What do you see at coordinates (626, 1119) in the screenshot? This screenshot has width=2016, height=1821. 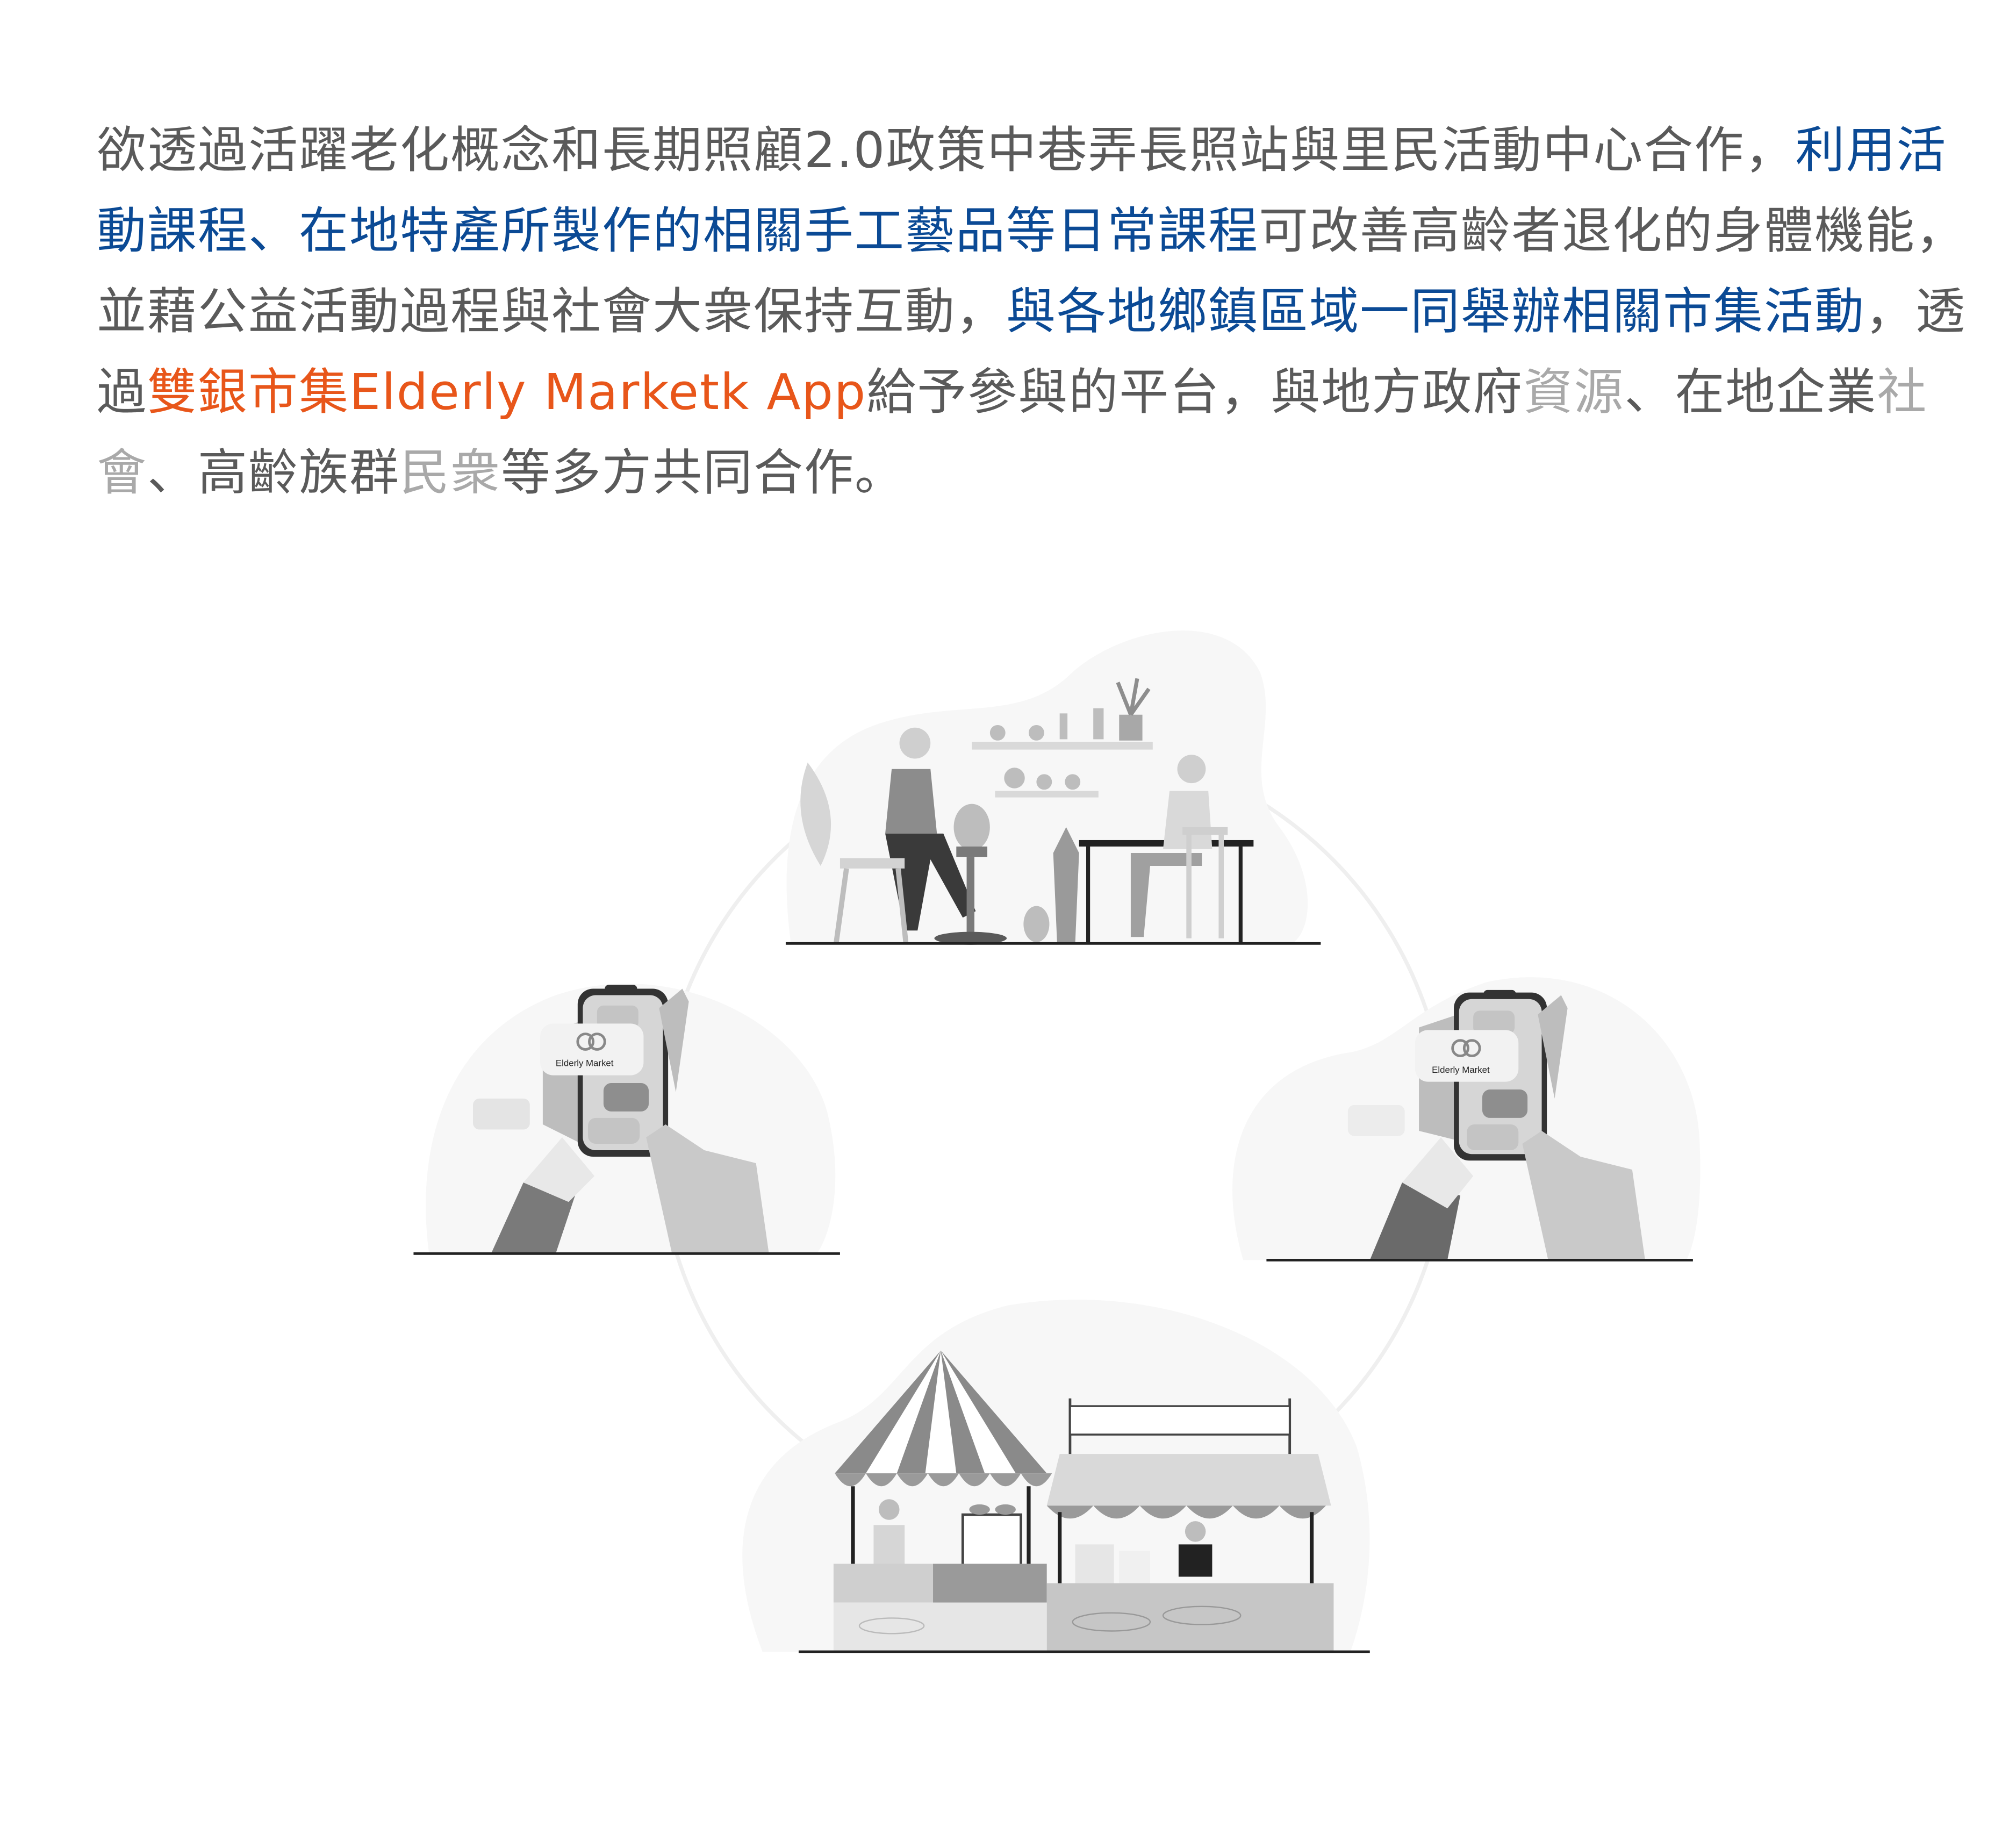 I see `phone-app-scene-left: Elderly Market` at bounding box center [626, 1119].